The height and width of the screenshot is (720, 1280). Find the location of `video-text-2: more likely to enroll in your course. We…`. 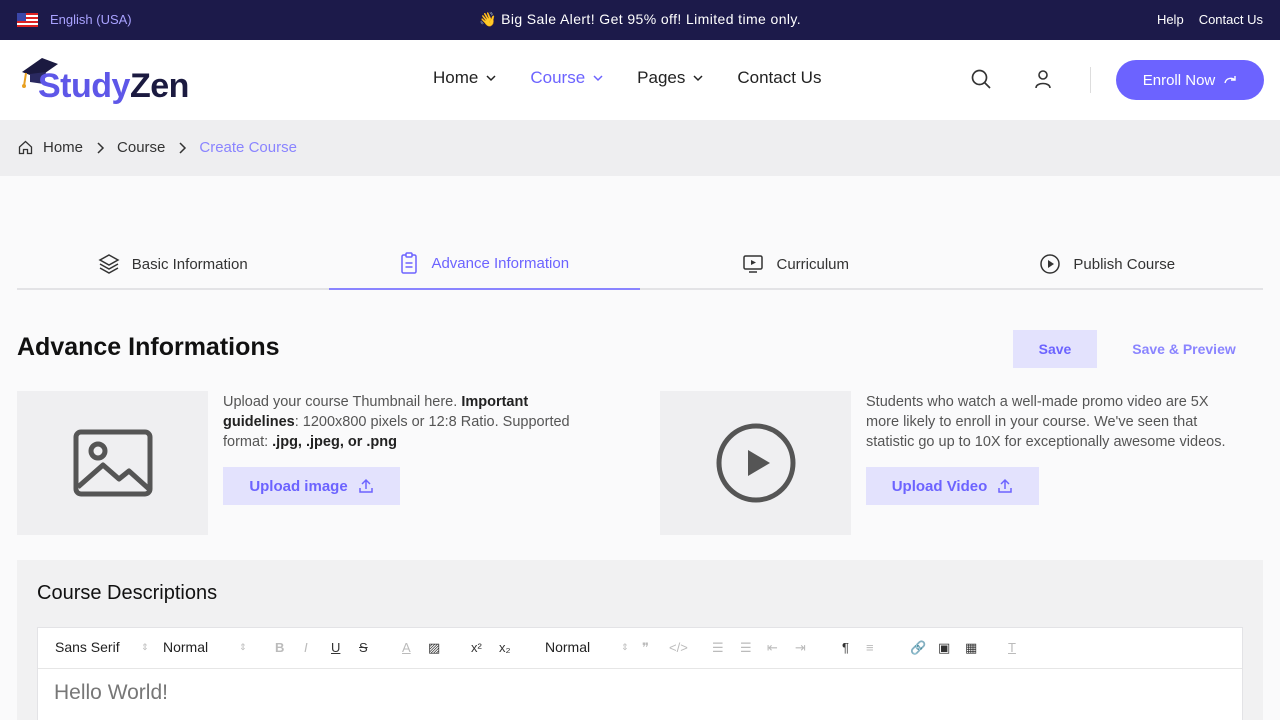

video-text-2: more likely to enroll in your course. We… is located at coordinates (1032, 422).